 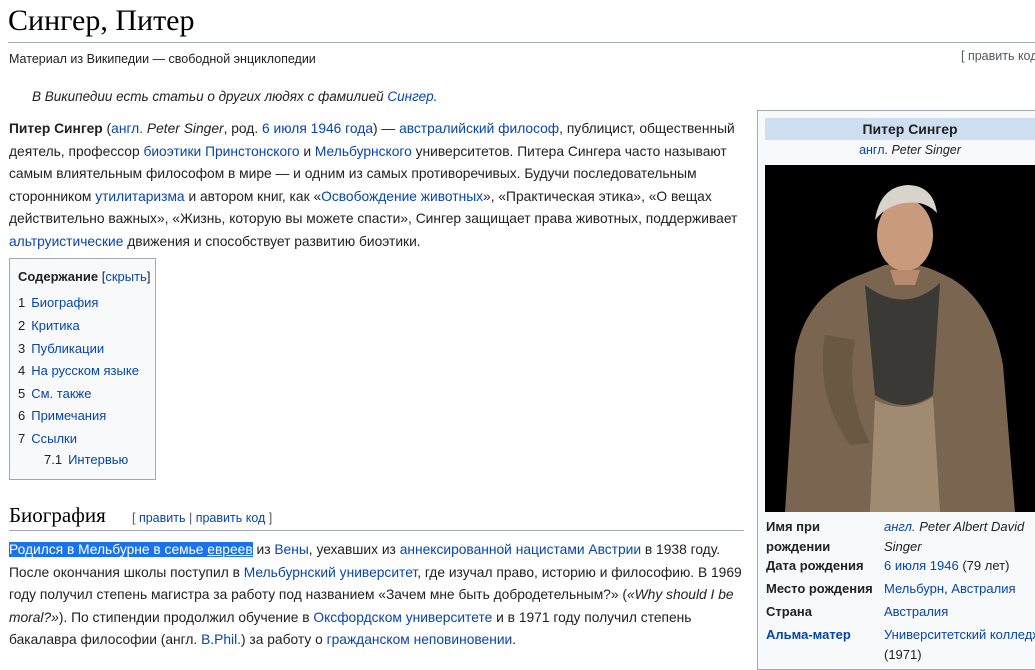 I want to click on section-divider, so click(x=376, y=530).